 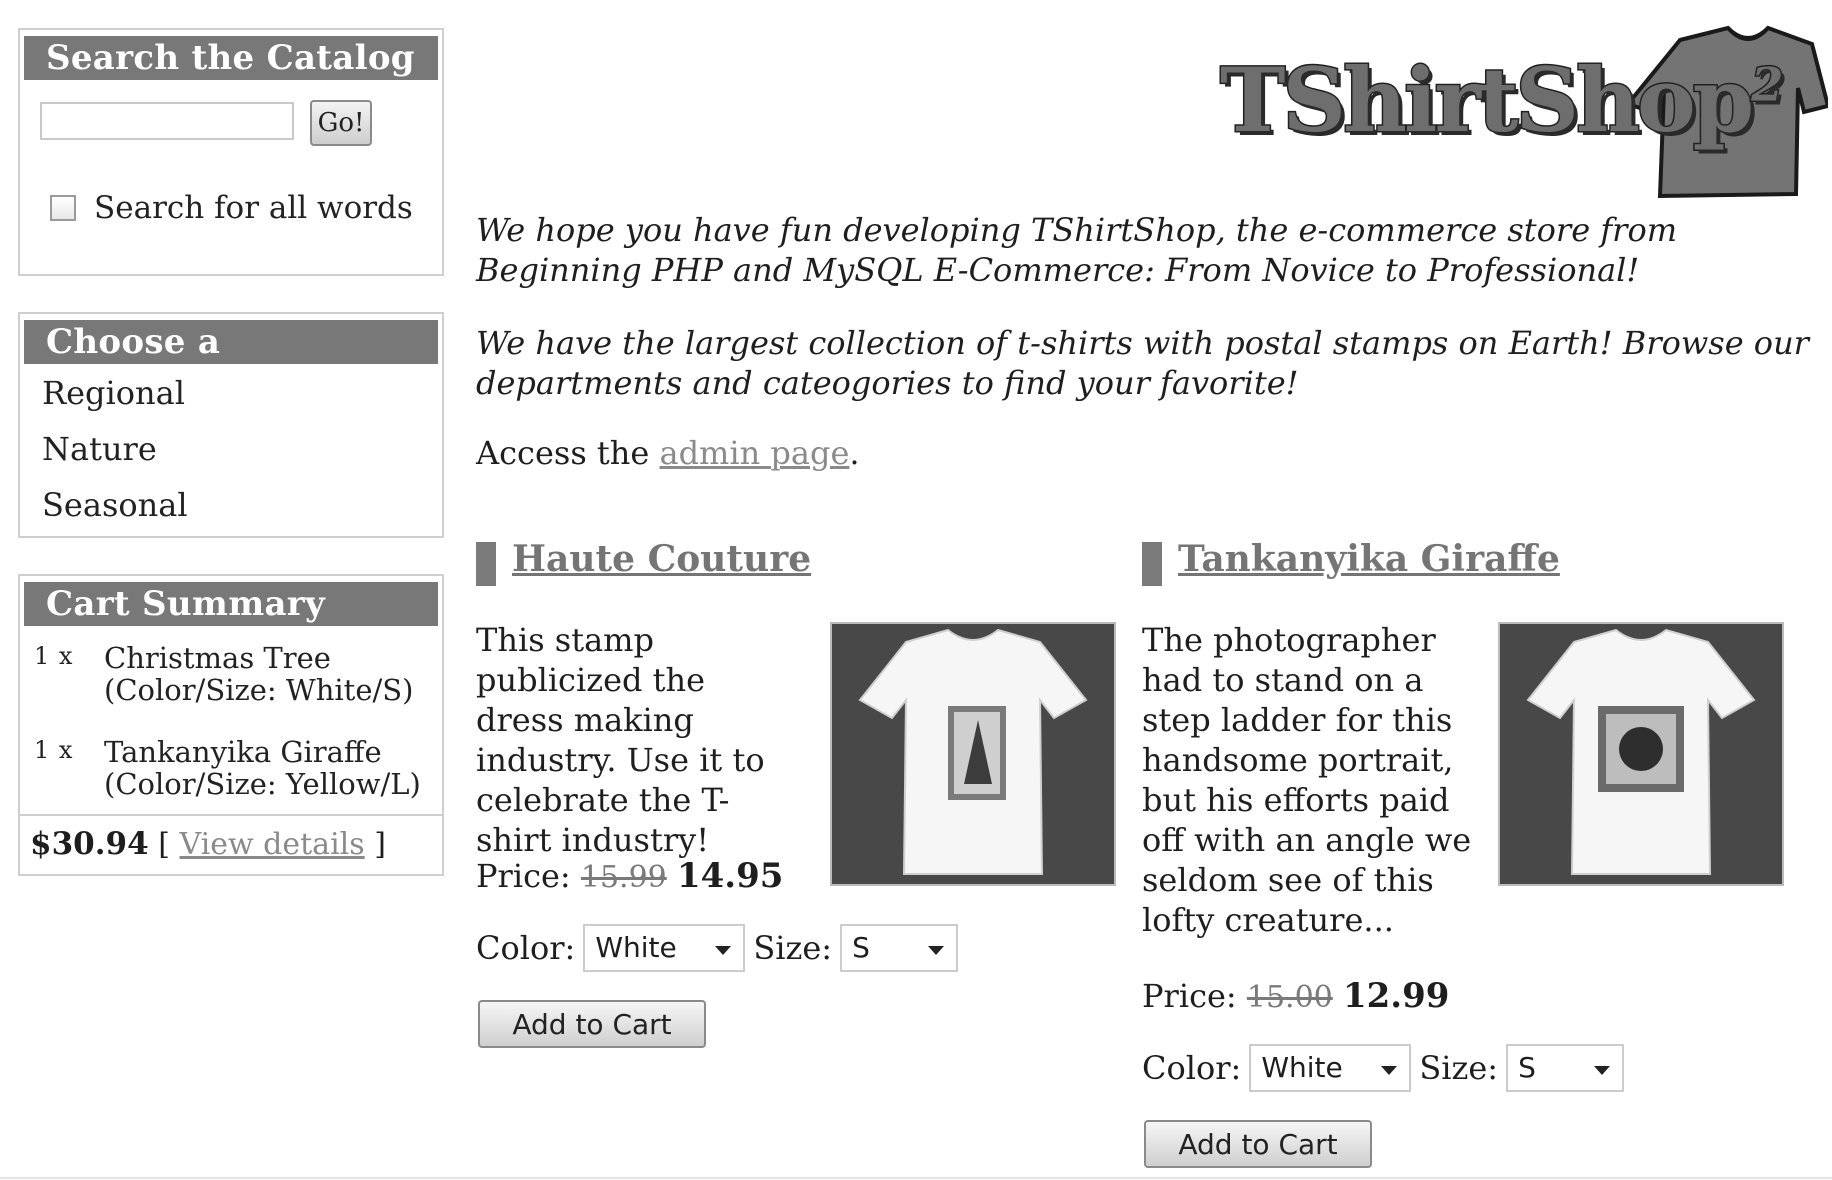 What do you see at coordinates (854, 453) in the screenshot?
I see `access-suffix: .` at bounding box center [854, 453].